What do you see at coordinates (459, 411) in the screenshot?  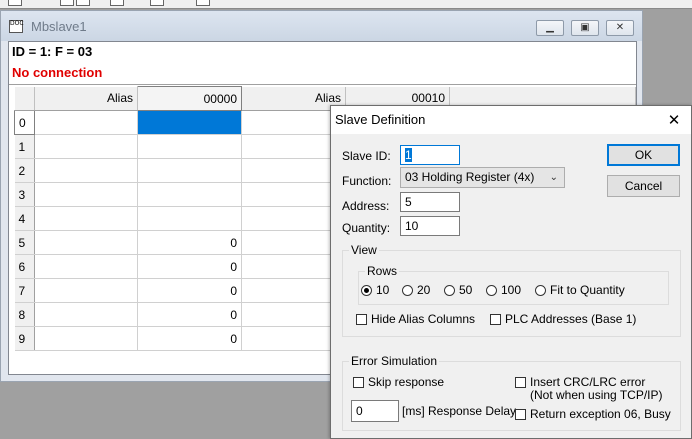 I see `response-delay-label: [ms] Response Delay` at bounding box center [459, 411].